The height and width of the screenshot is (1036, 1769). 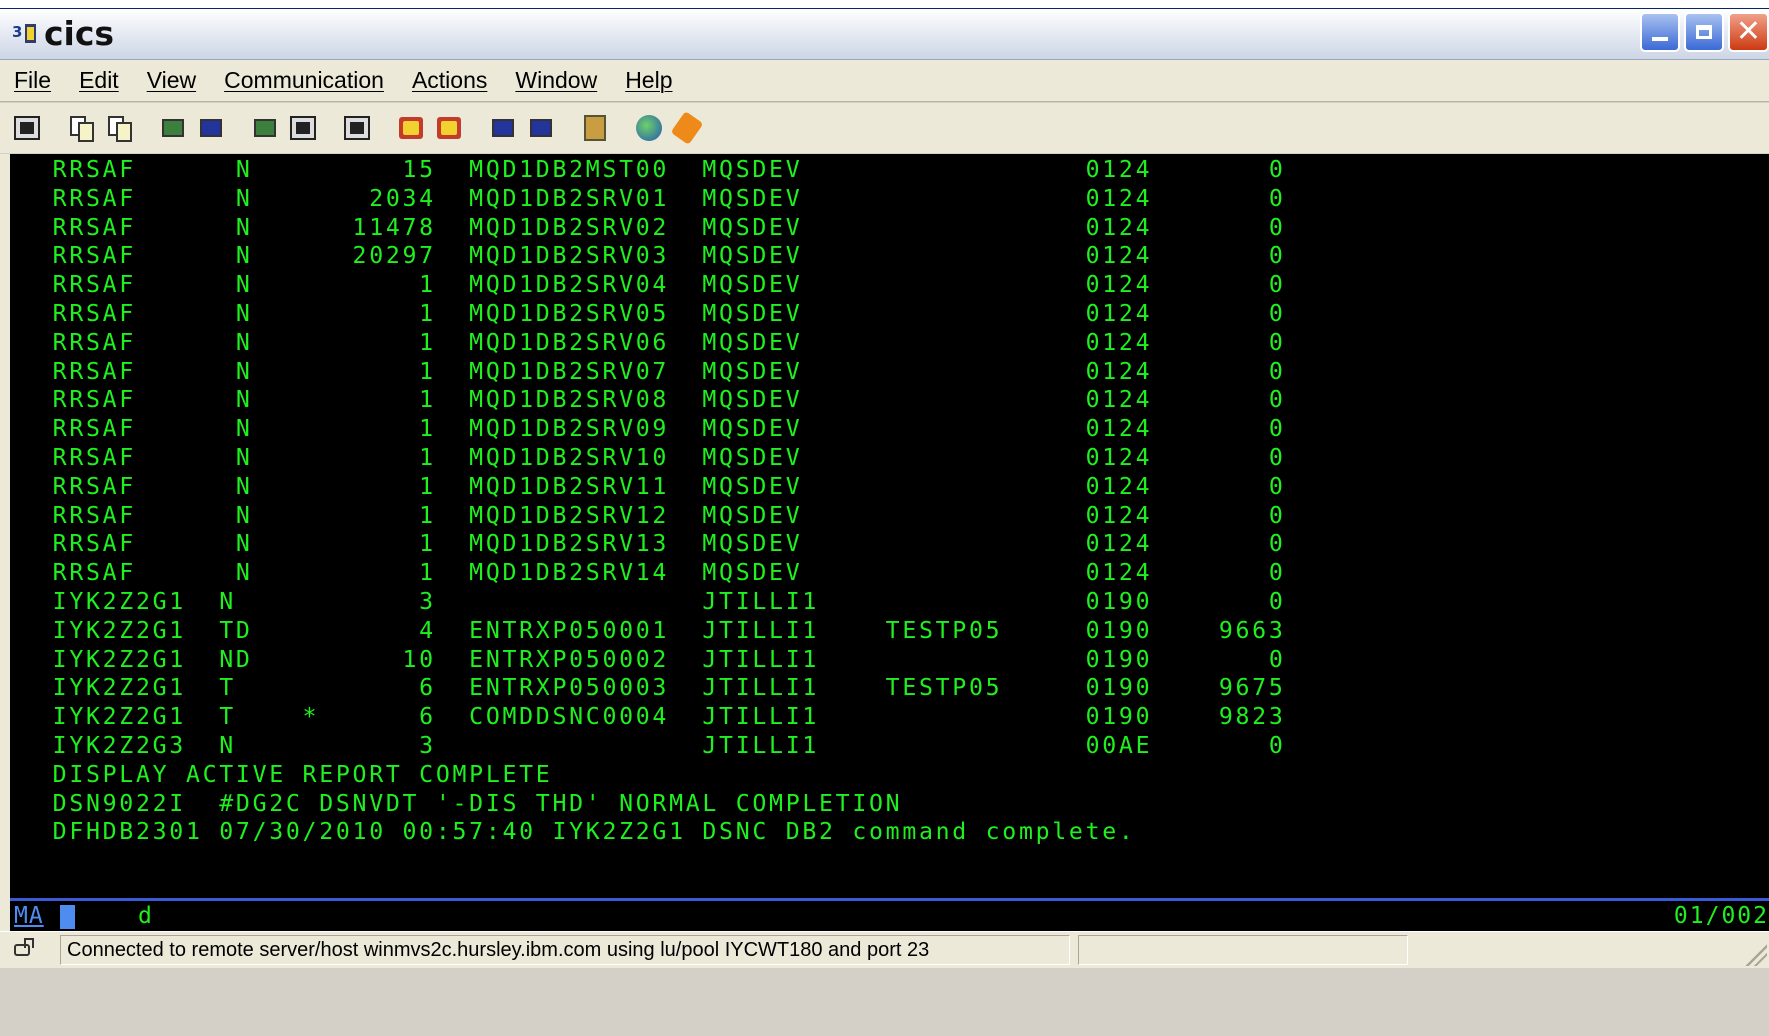 What do you see at coordinates (211, 128) in the screenshot?
I see `receive-file-icon` at bounding box center [211, 128].